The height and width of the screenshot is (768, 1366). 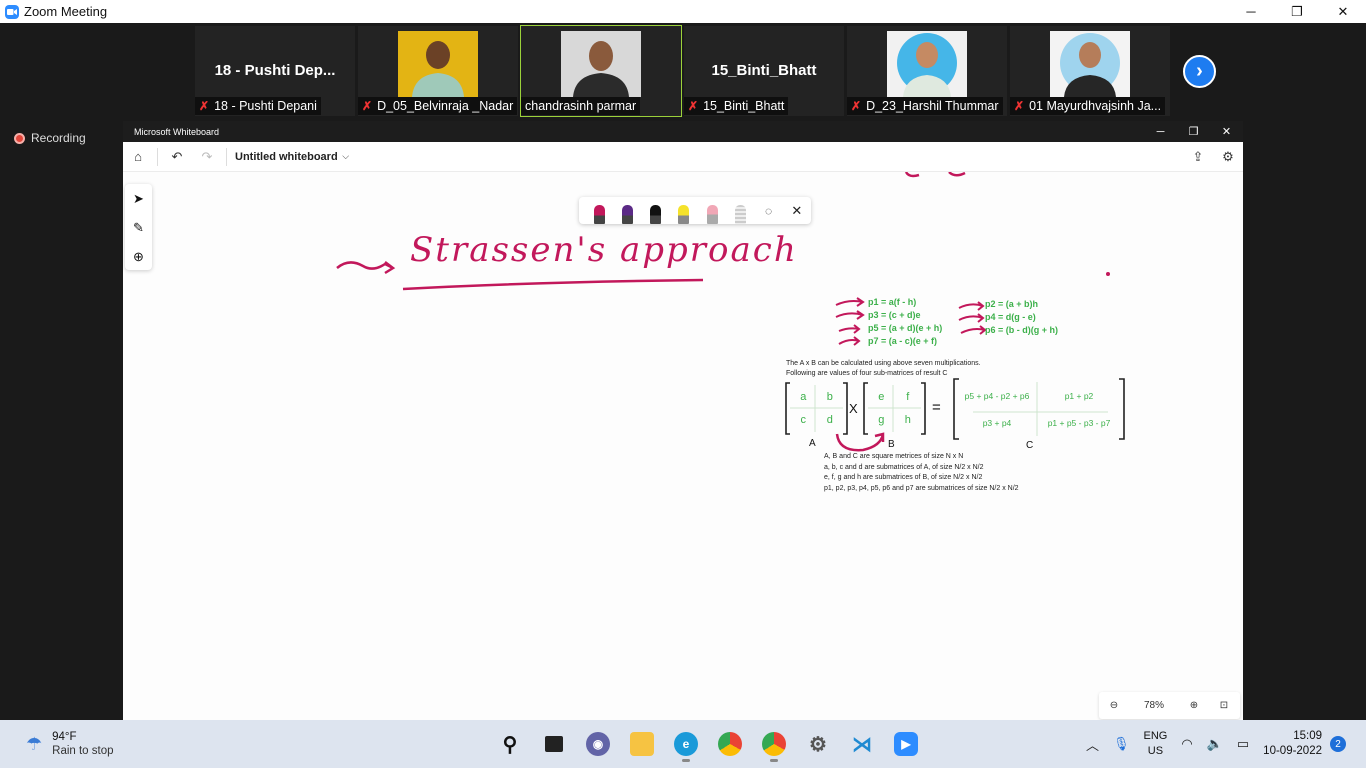 I want to click on eraser-tool, so click(x=712, y=210).